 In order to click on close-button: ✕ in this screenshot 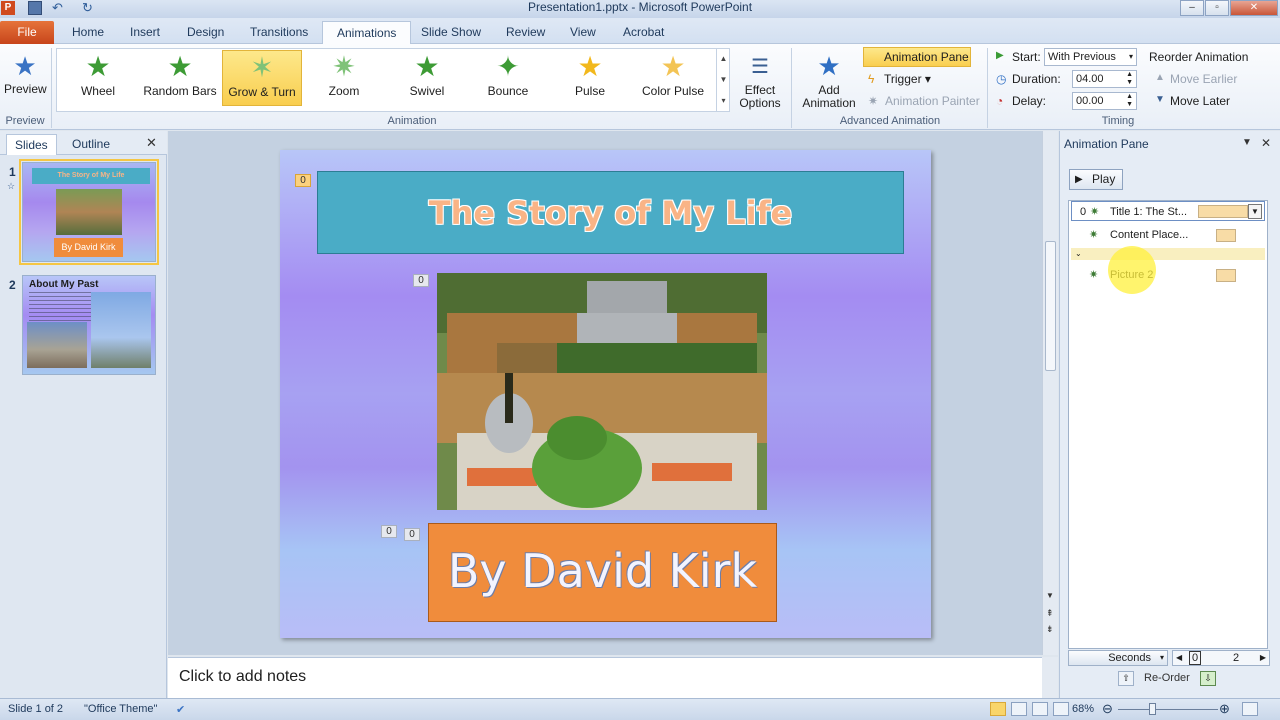, I will do `click(1254, 8)`.